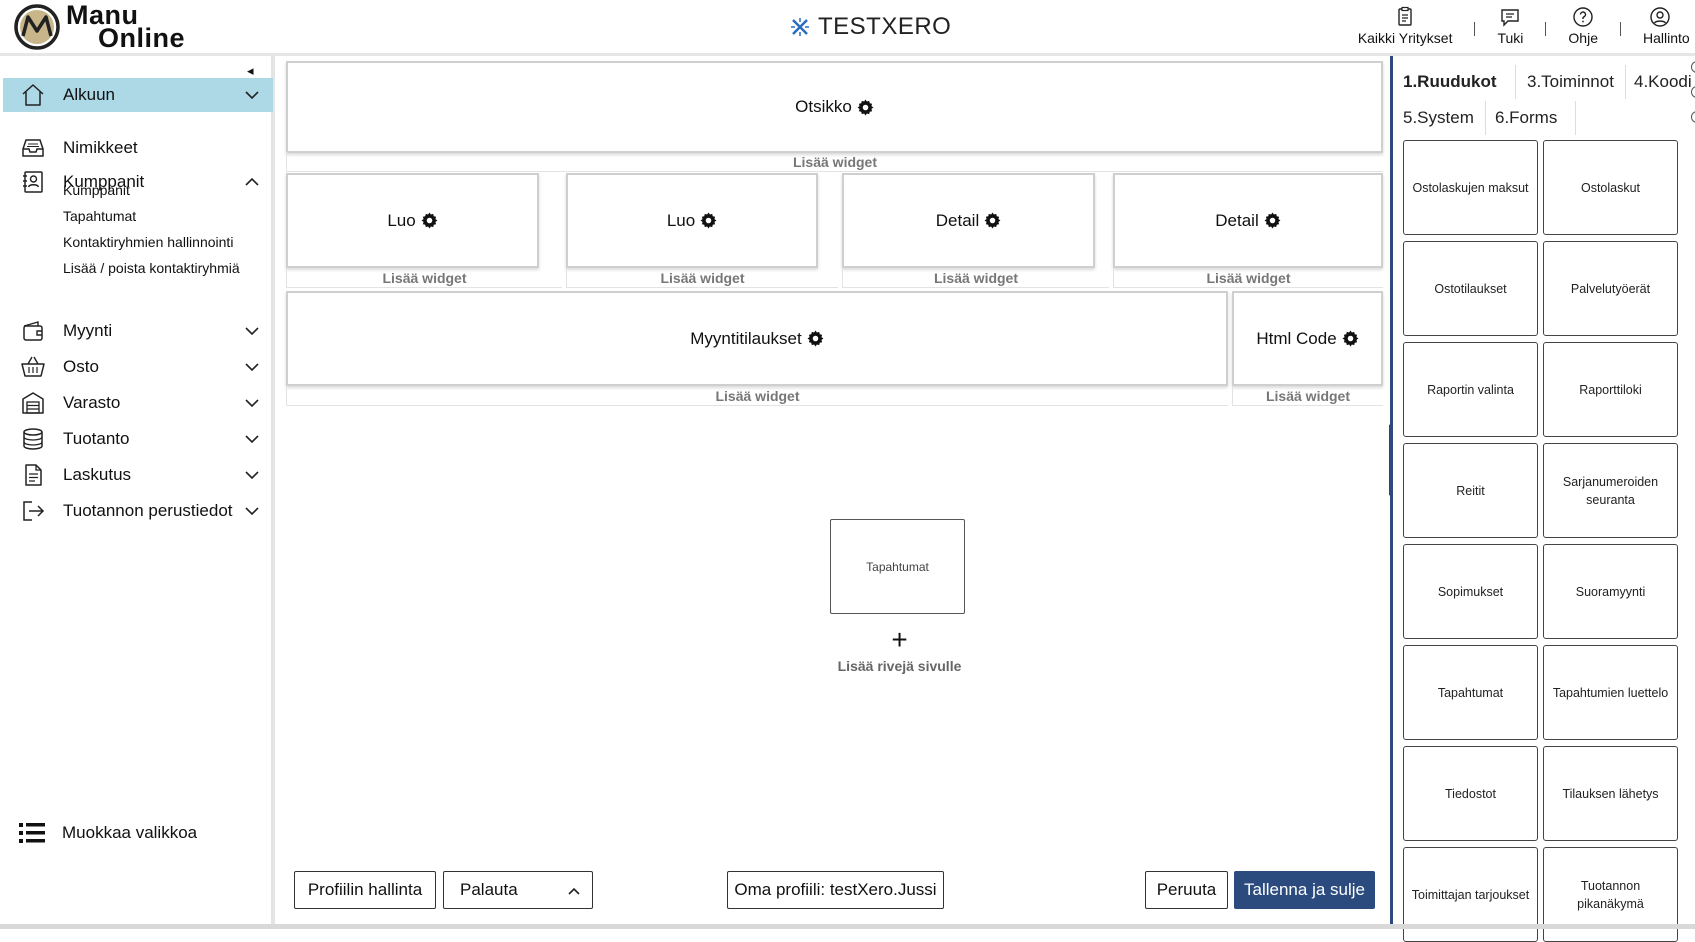 This screenshot has height=942, width=1695. I want to click on sidebar-item-osto: Osto, so click(138, 367).